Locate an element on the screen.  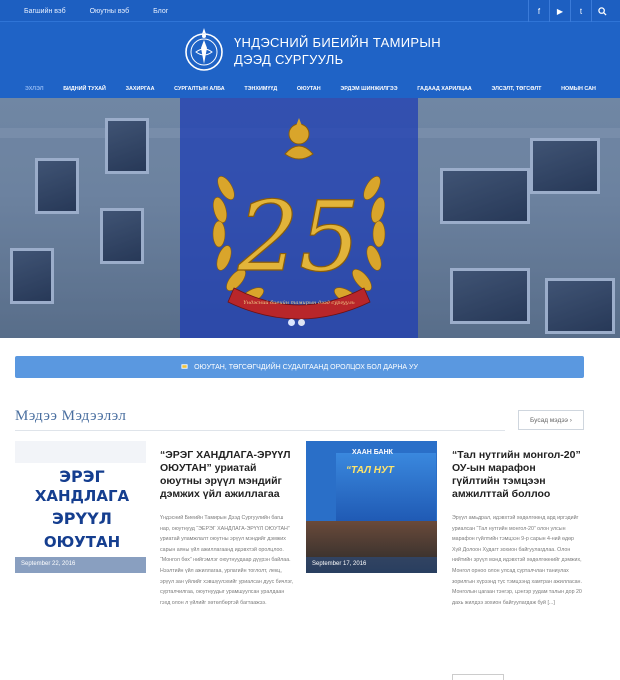
logo-strip is located at coordinates (80, 452).